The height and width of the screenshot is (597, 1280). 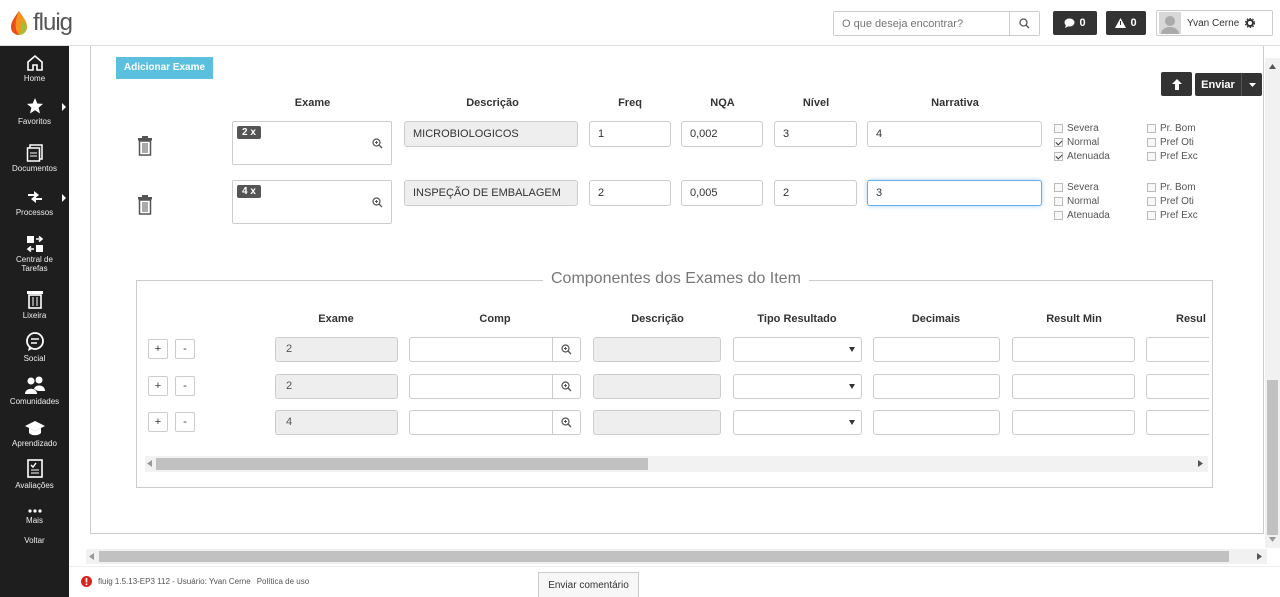 I want to click on narrativa-field: 4, so click(x=954, y=134).